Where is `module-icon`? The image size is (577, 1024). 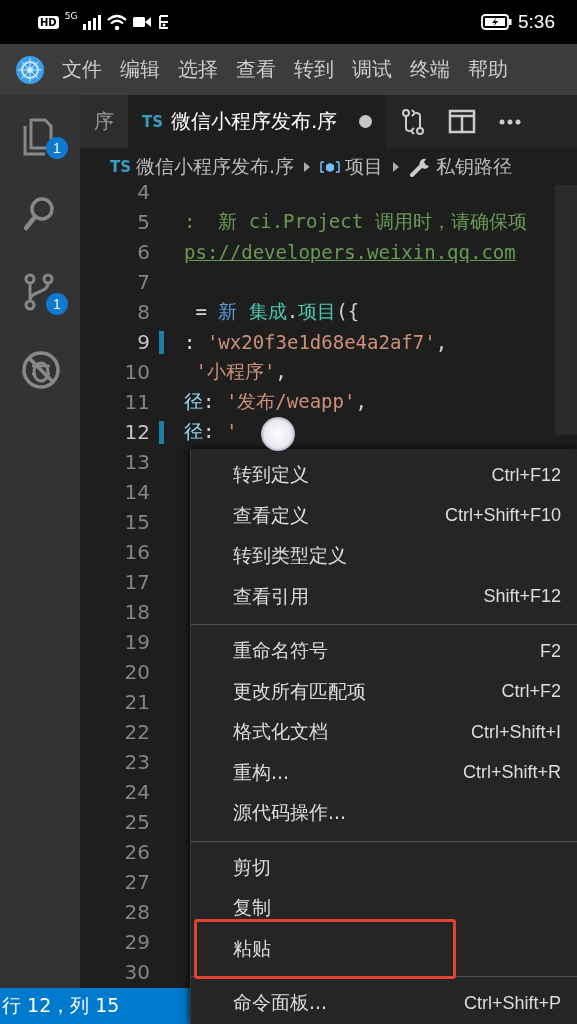
module-icon is located at coordinates (330, 166).